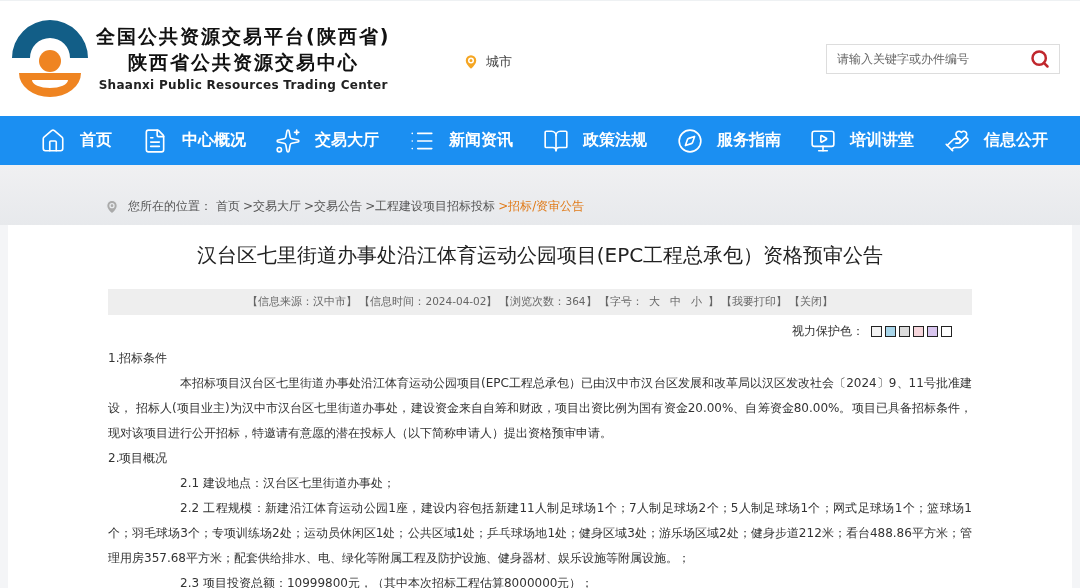 The image size is (1080, 588). Describe the element at coordinates (327, 140) in the screenshot. I see `nav-item: 交易大厅` at that location.